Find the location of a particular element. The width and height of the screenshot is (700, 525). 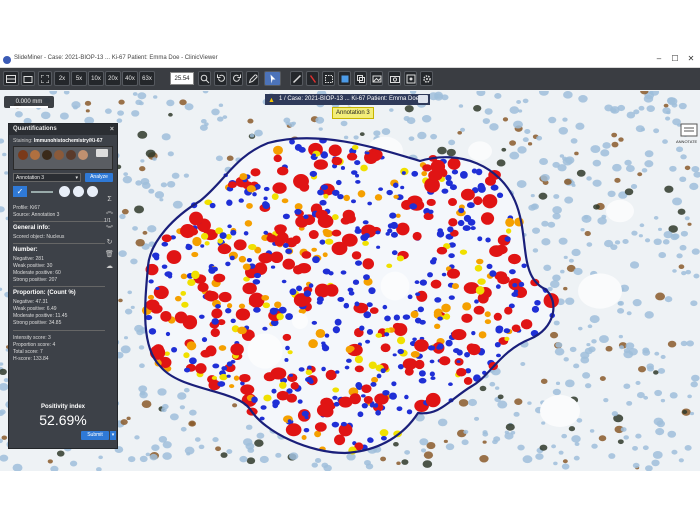

minimize-button: – is located at coordinates (659, 58).